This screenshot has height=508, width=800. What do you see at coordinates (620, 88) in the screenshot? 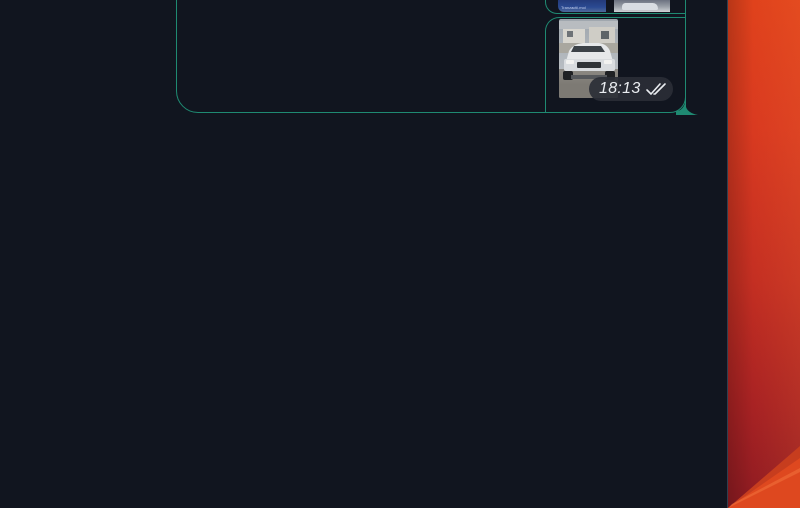
I see `message-time: 18:13` at bounding box center [620, 88].